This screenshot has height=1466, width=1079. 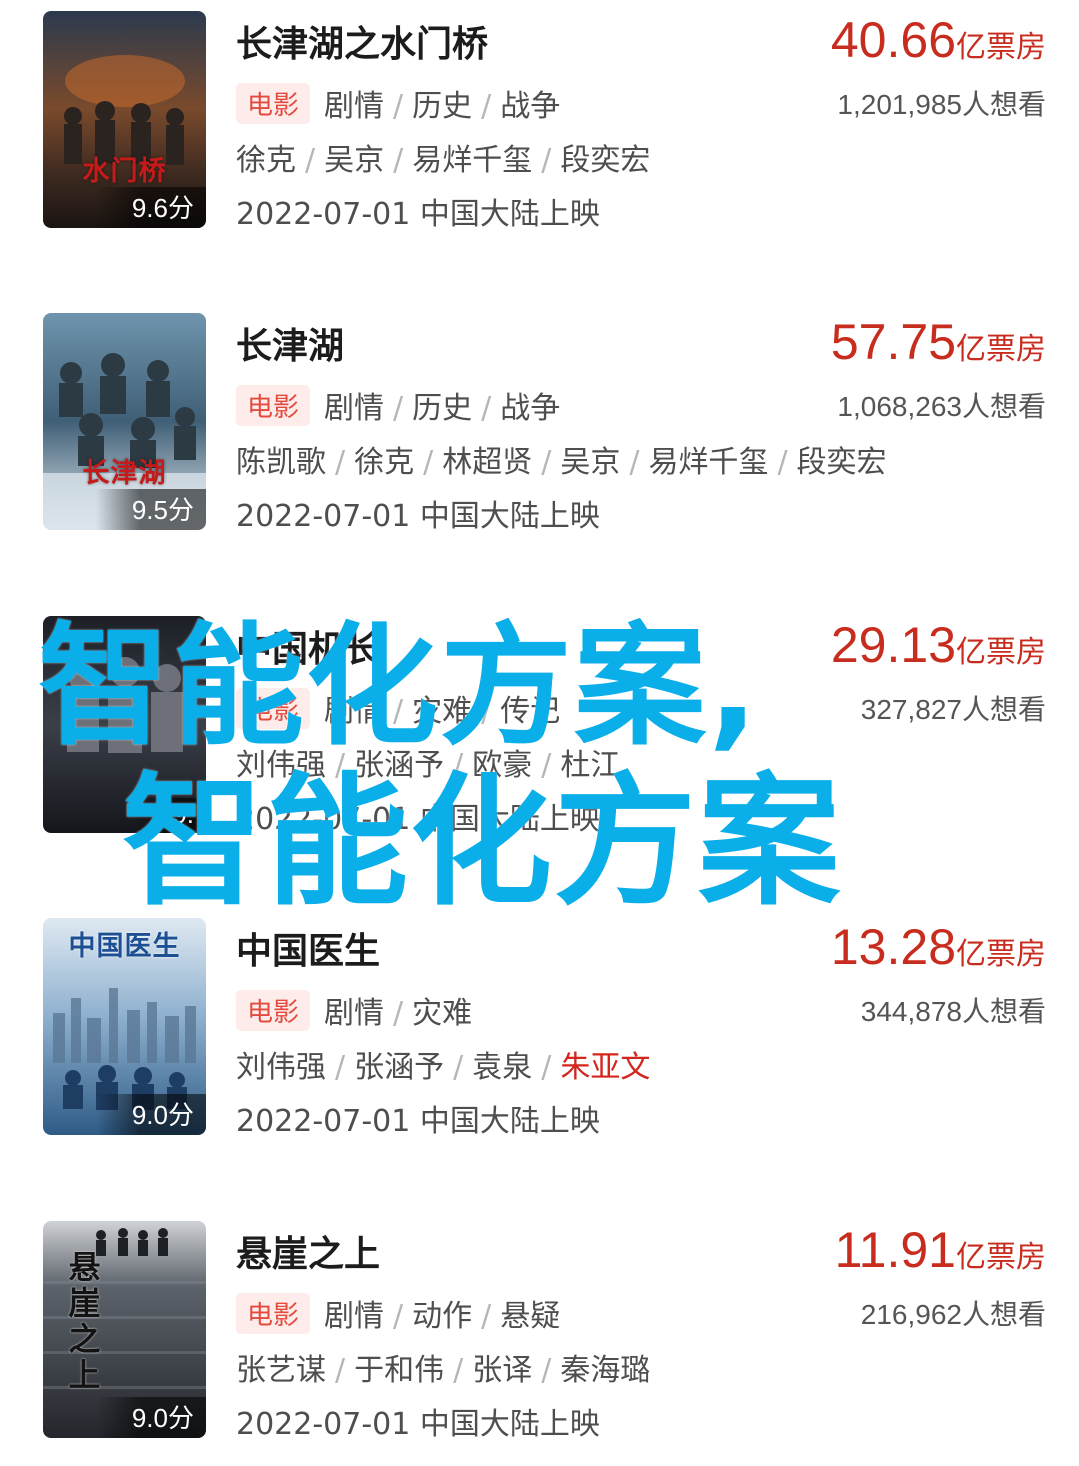 I want to click on cast-member: 秦海璐, so click(x=605, y=1370).